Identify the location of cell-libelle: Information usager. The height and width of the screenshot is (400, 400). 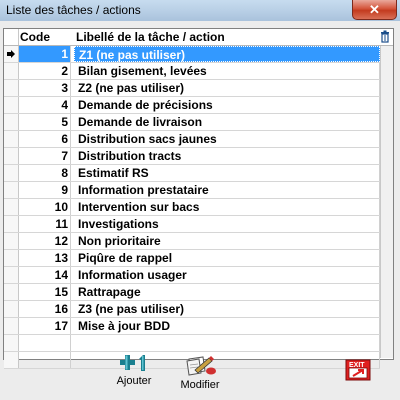
(227, 275).